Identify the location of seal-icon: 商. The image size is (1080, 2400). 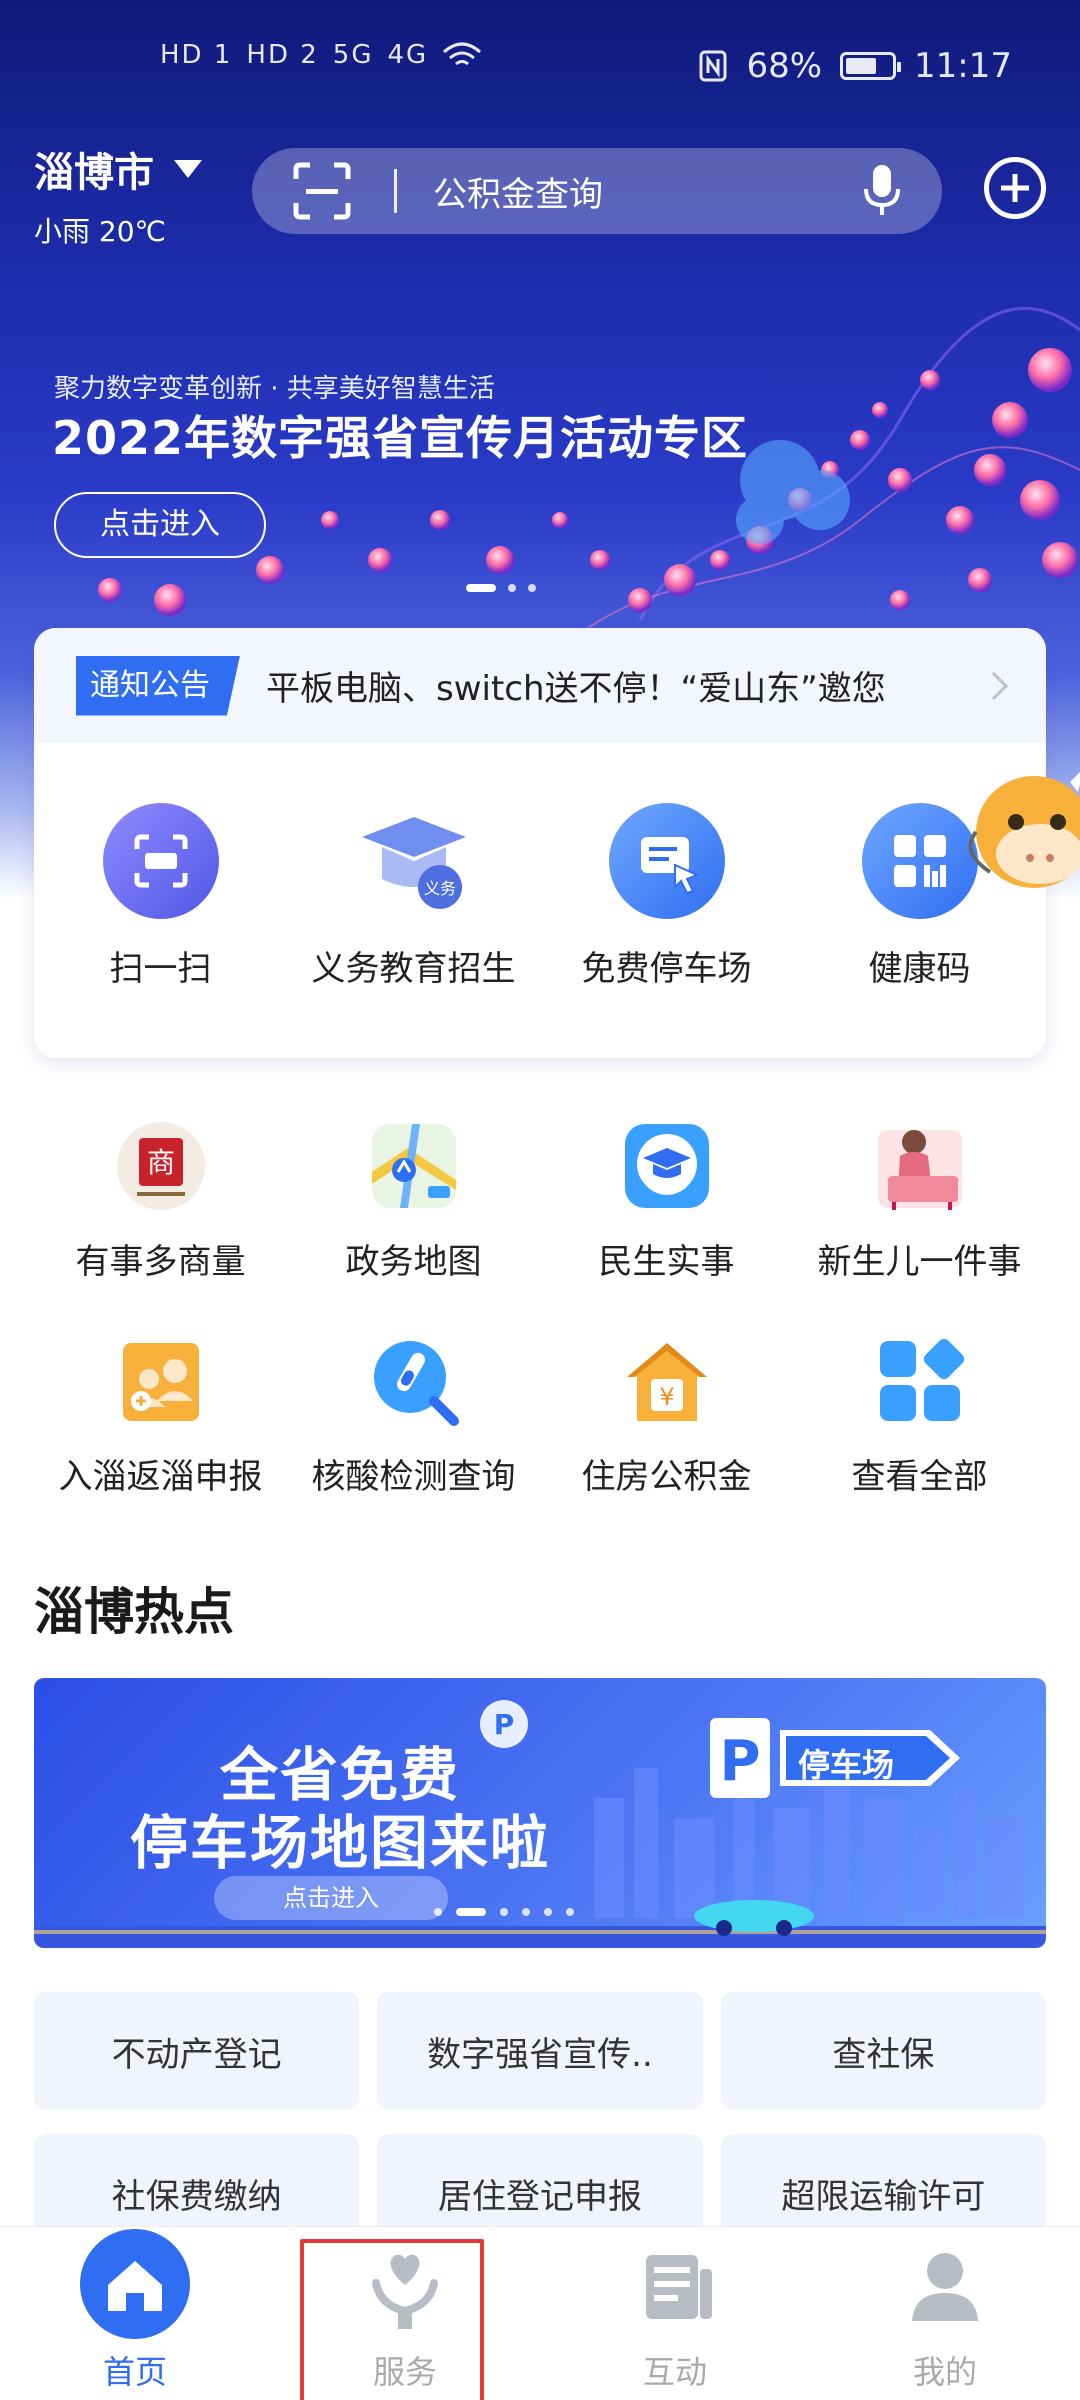
(160, 1166).